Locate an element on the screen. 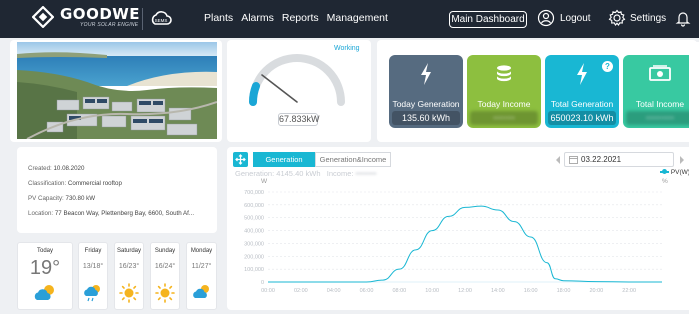  income-summary-label: Income: is located at coordinates (340, 173).